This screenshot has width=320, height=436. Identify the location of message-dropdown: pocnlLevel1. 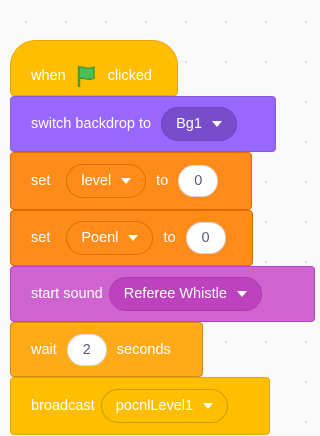
(164, 406).